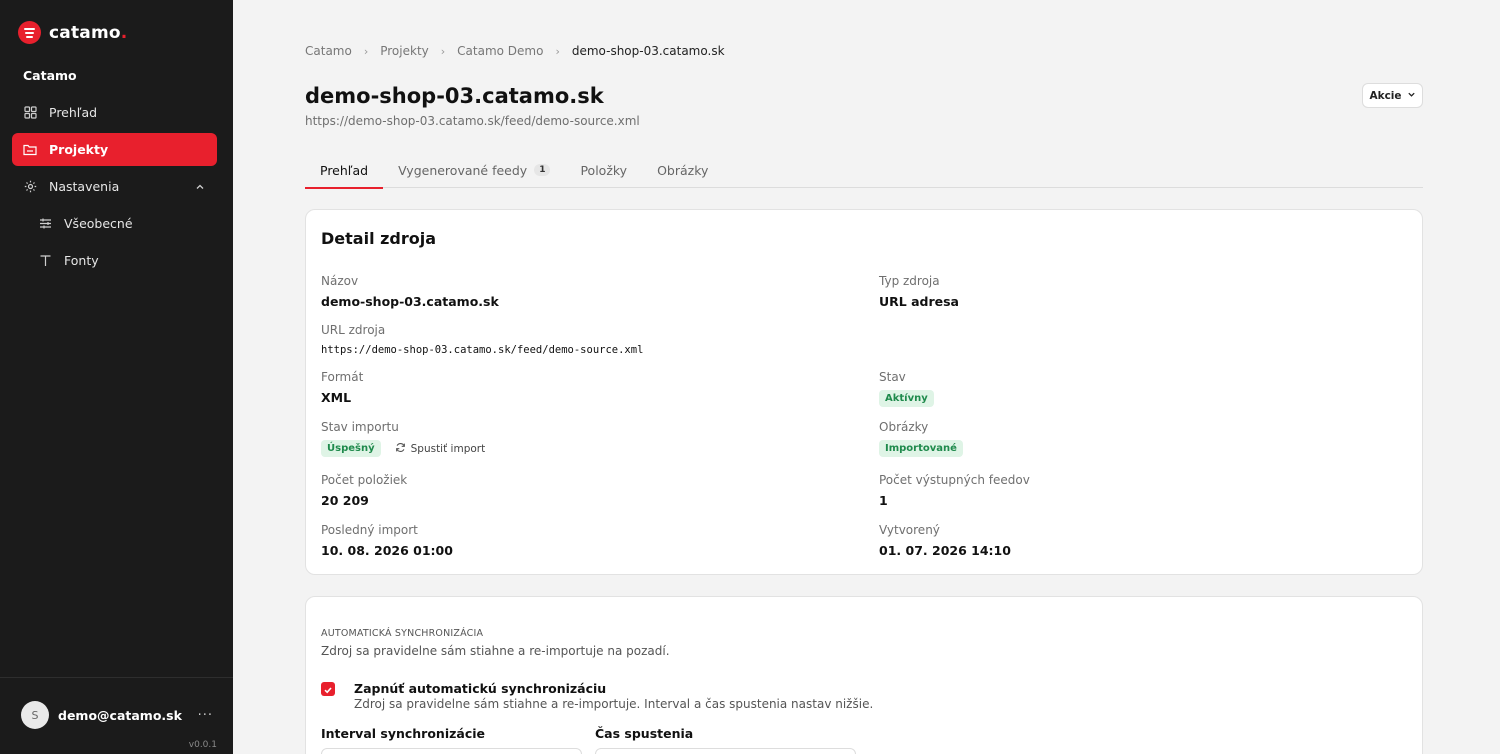 Image resolution: width=1500 pixels, height=754 pixels. I want to click on field-label: Vytvorený, so click(909, 530).